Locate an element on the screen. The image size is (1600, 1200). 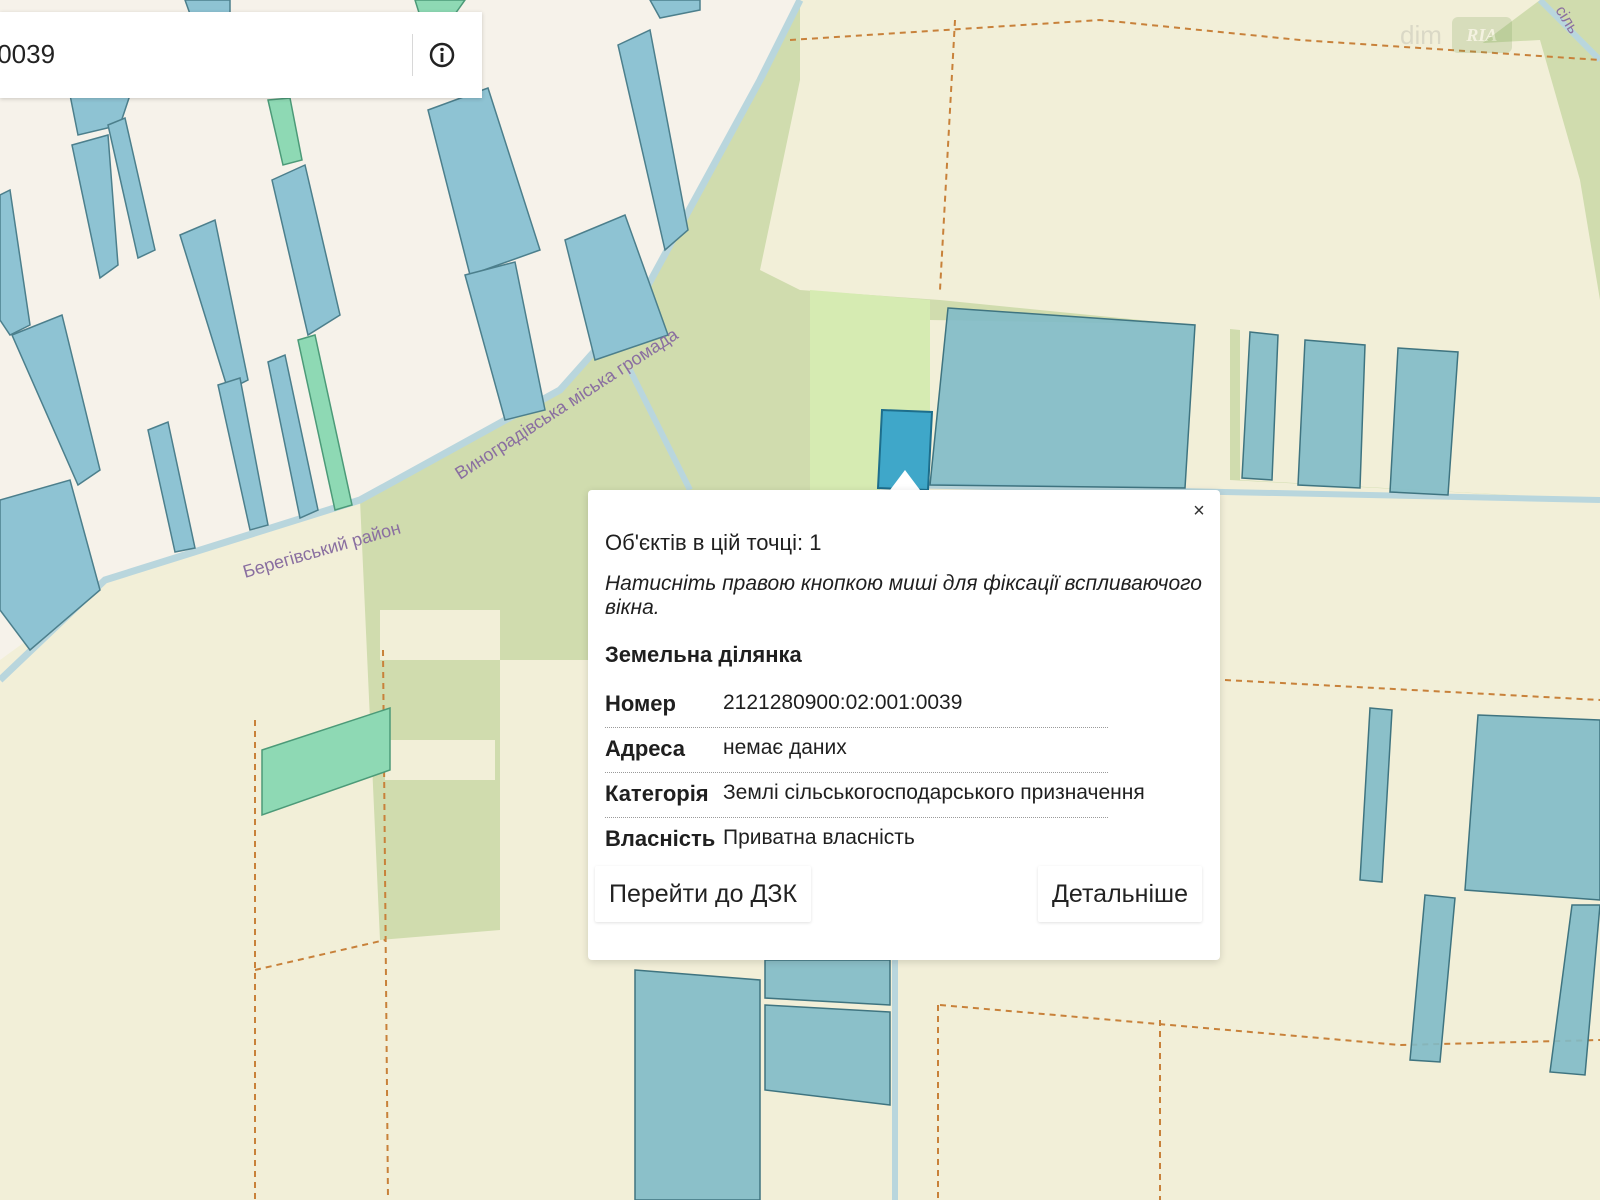
attribute-row: Адреса немає даних is located at coordinates (856, 750).